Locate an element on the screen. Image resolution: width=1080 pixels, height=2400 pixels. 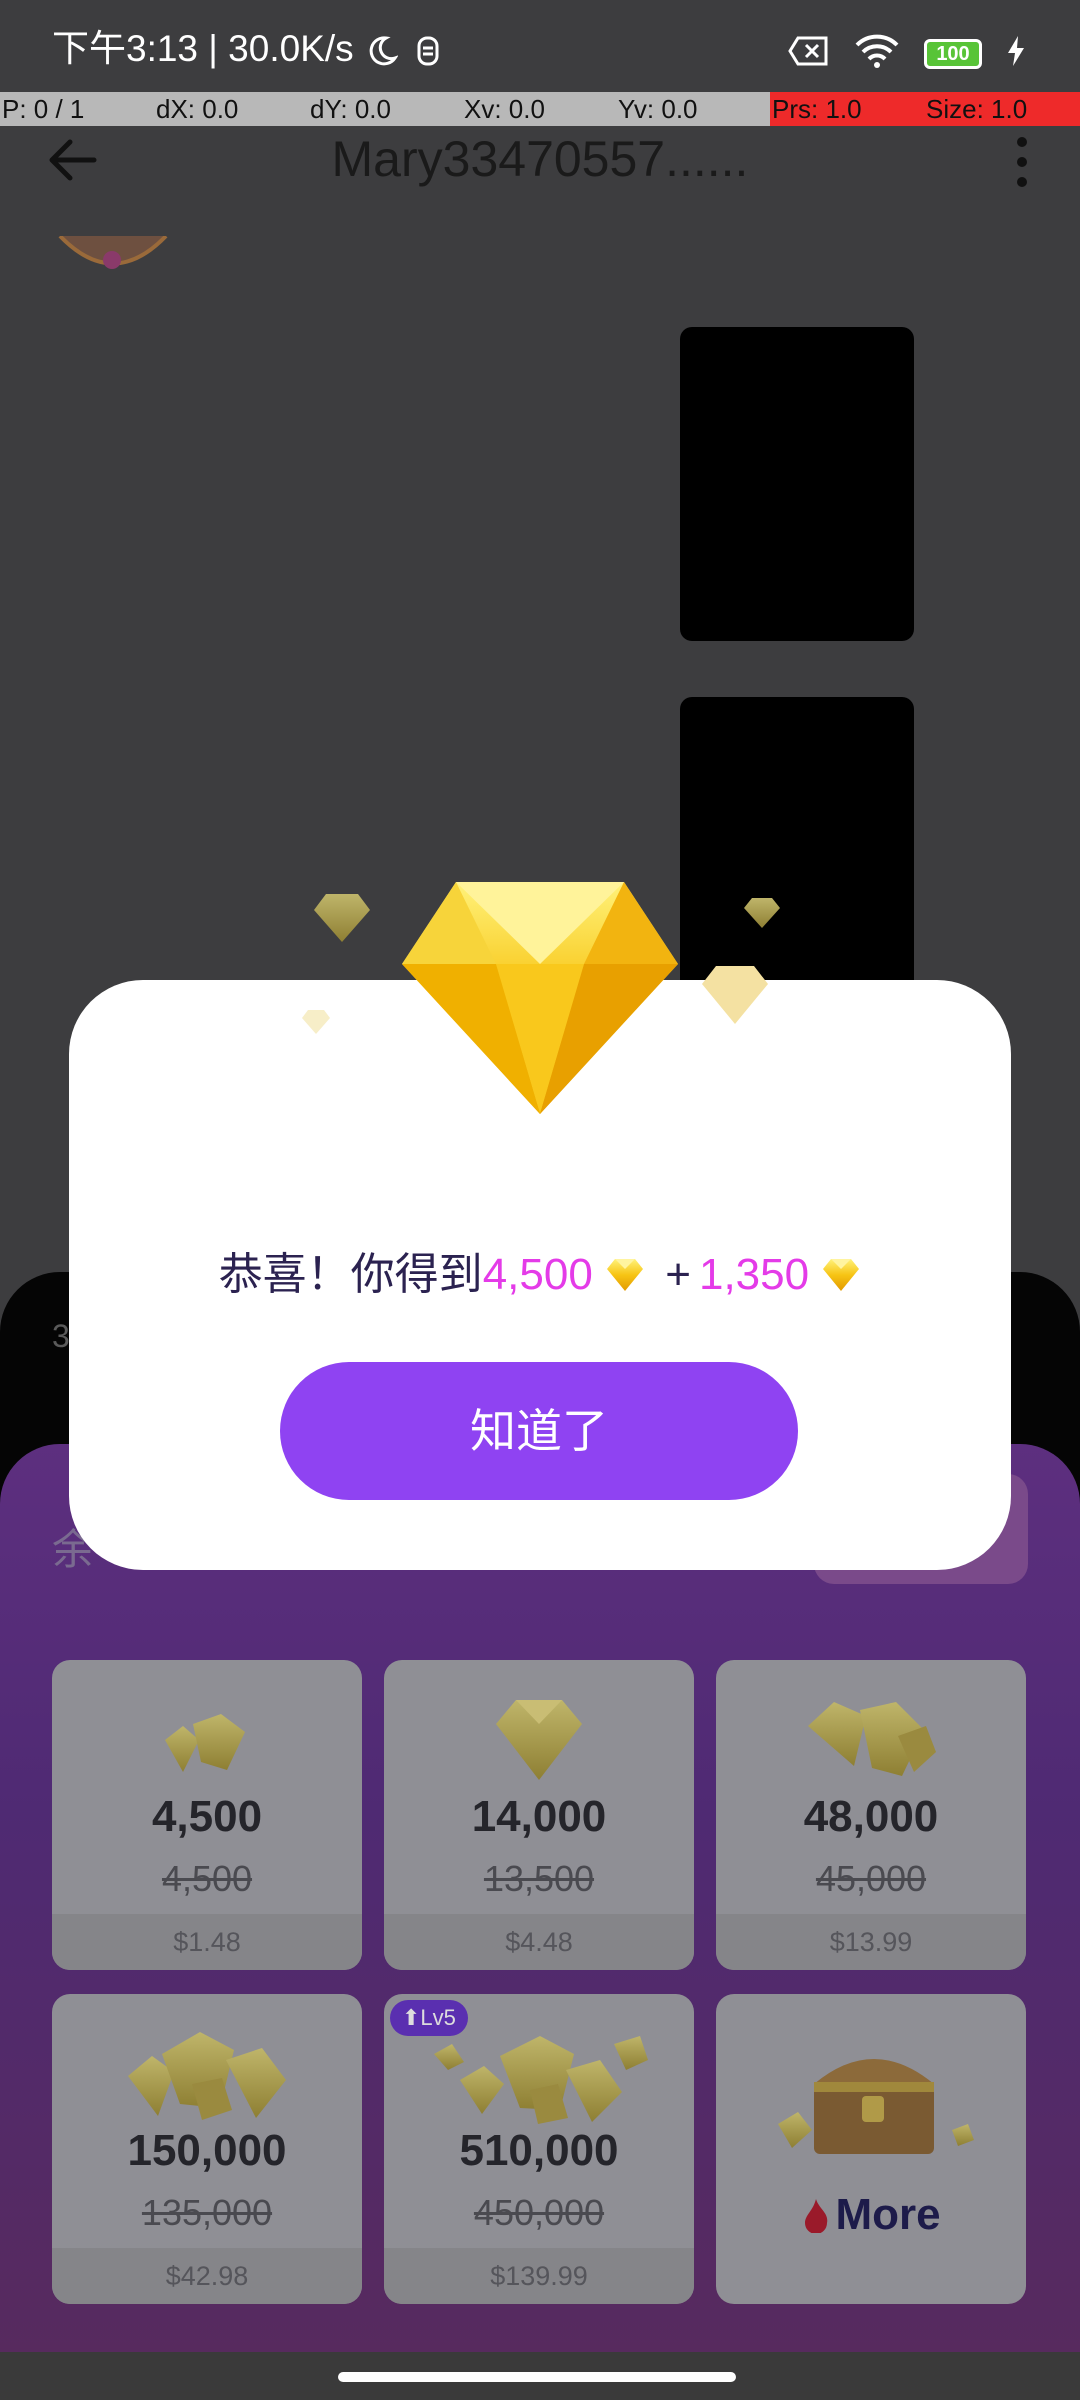
flame-icon is located at coordinates (816, 2216).